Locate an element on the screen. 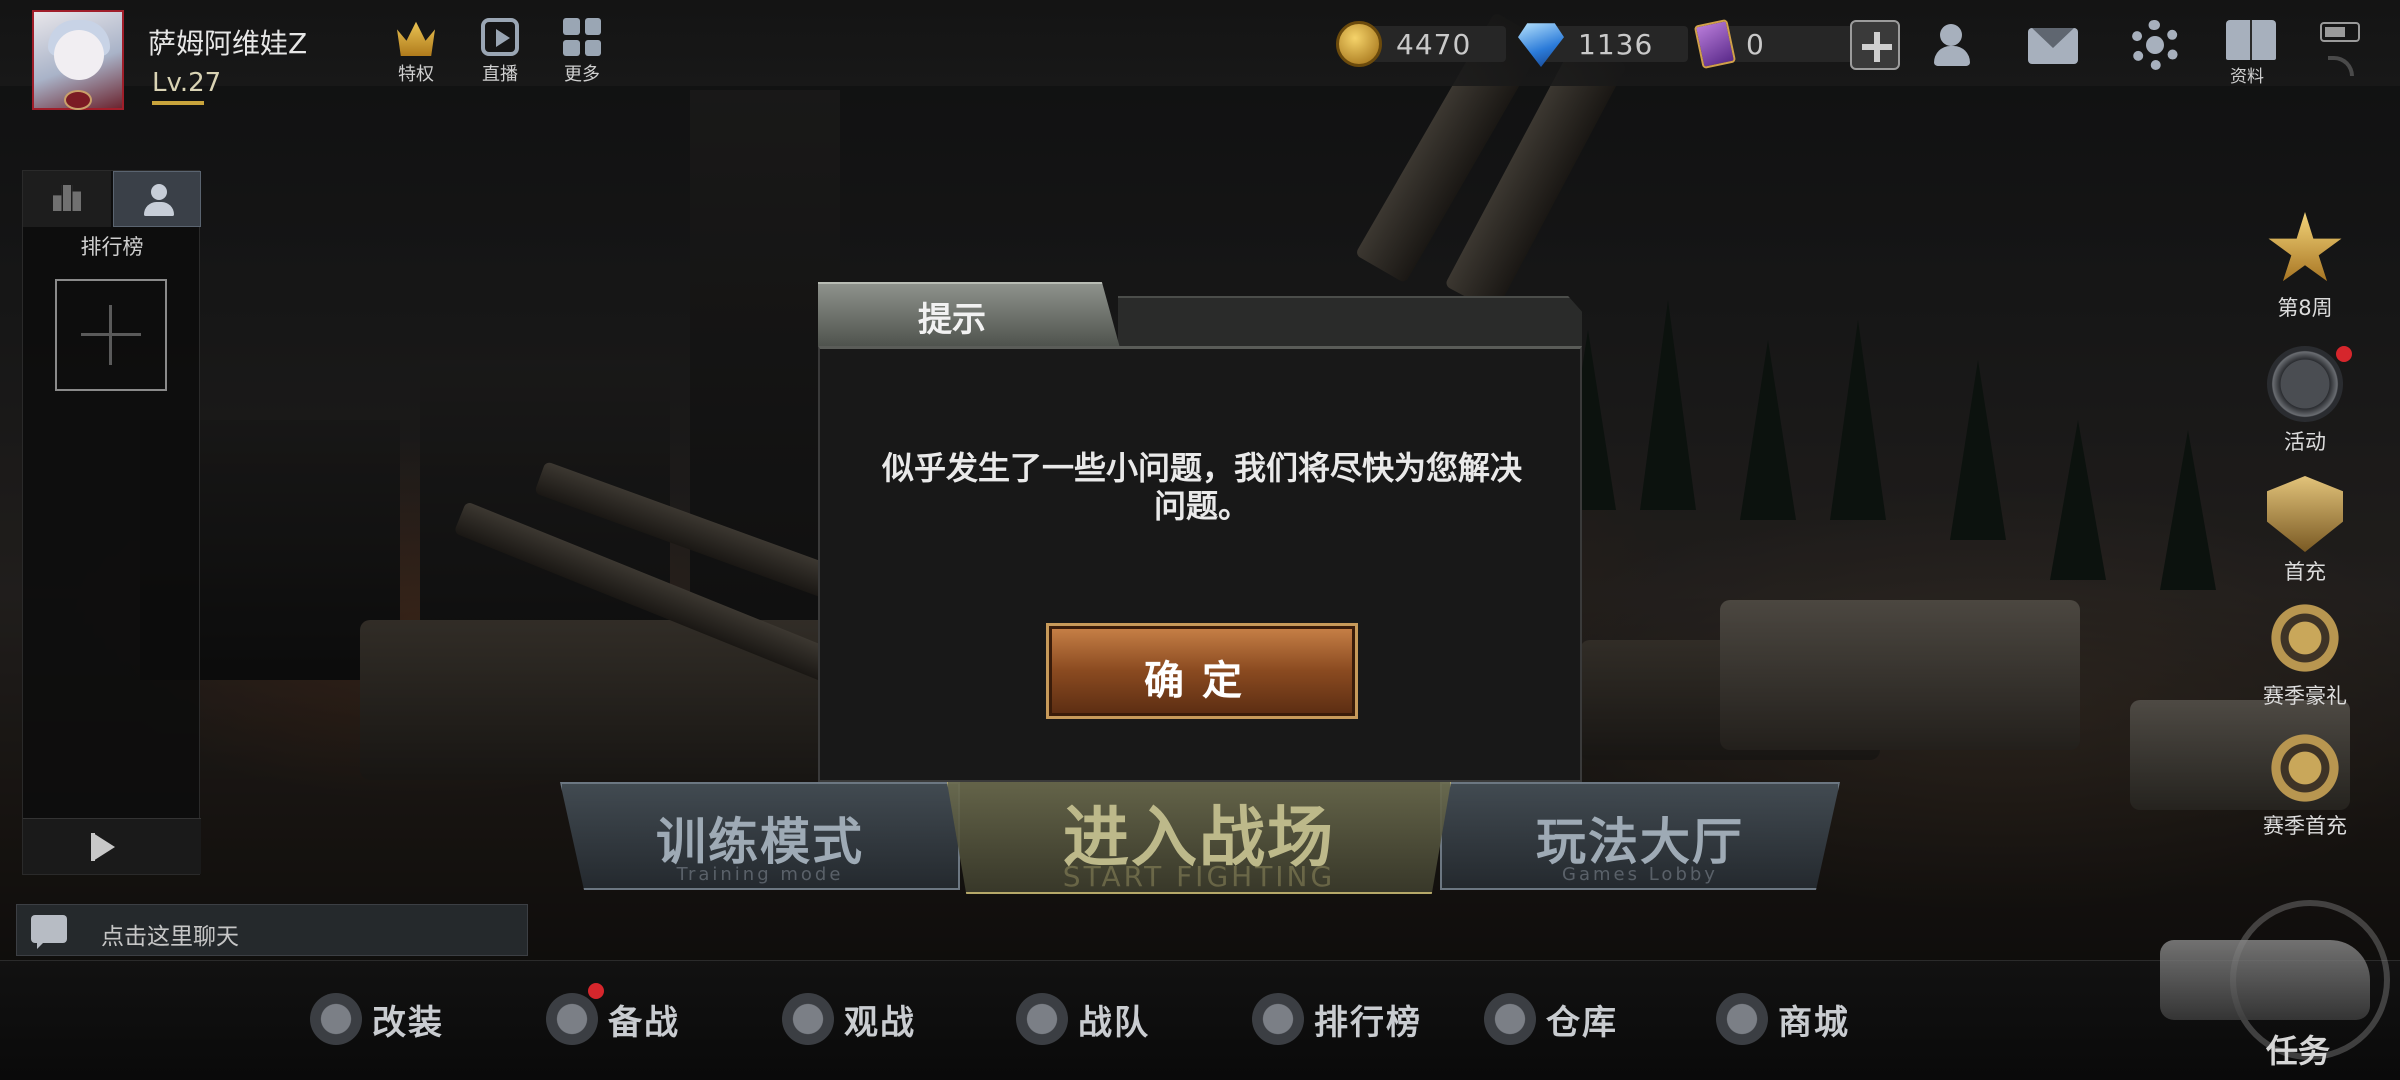  activity-label: 活动 is located at coordinates (2305, 442).